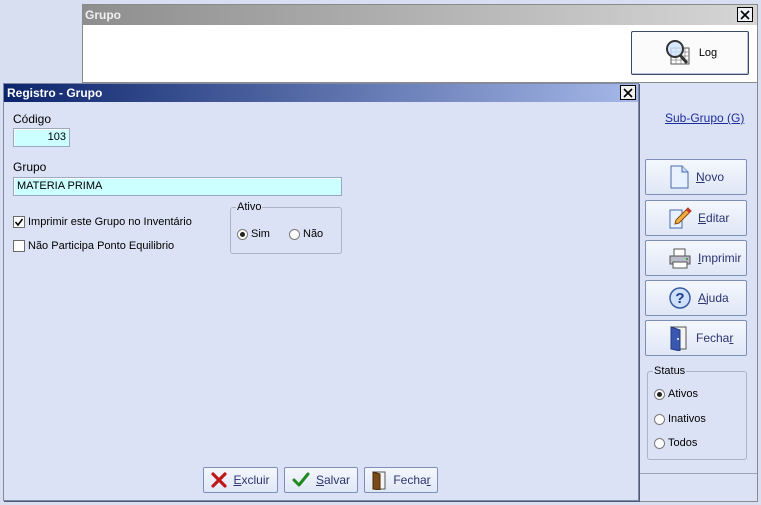 The height and width of the screenshot is (505, 761). Describe the element at coordinates (301, 479) in the screenshot. I see `checkmark-icon` at that location.